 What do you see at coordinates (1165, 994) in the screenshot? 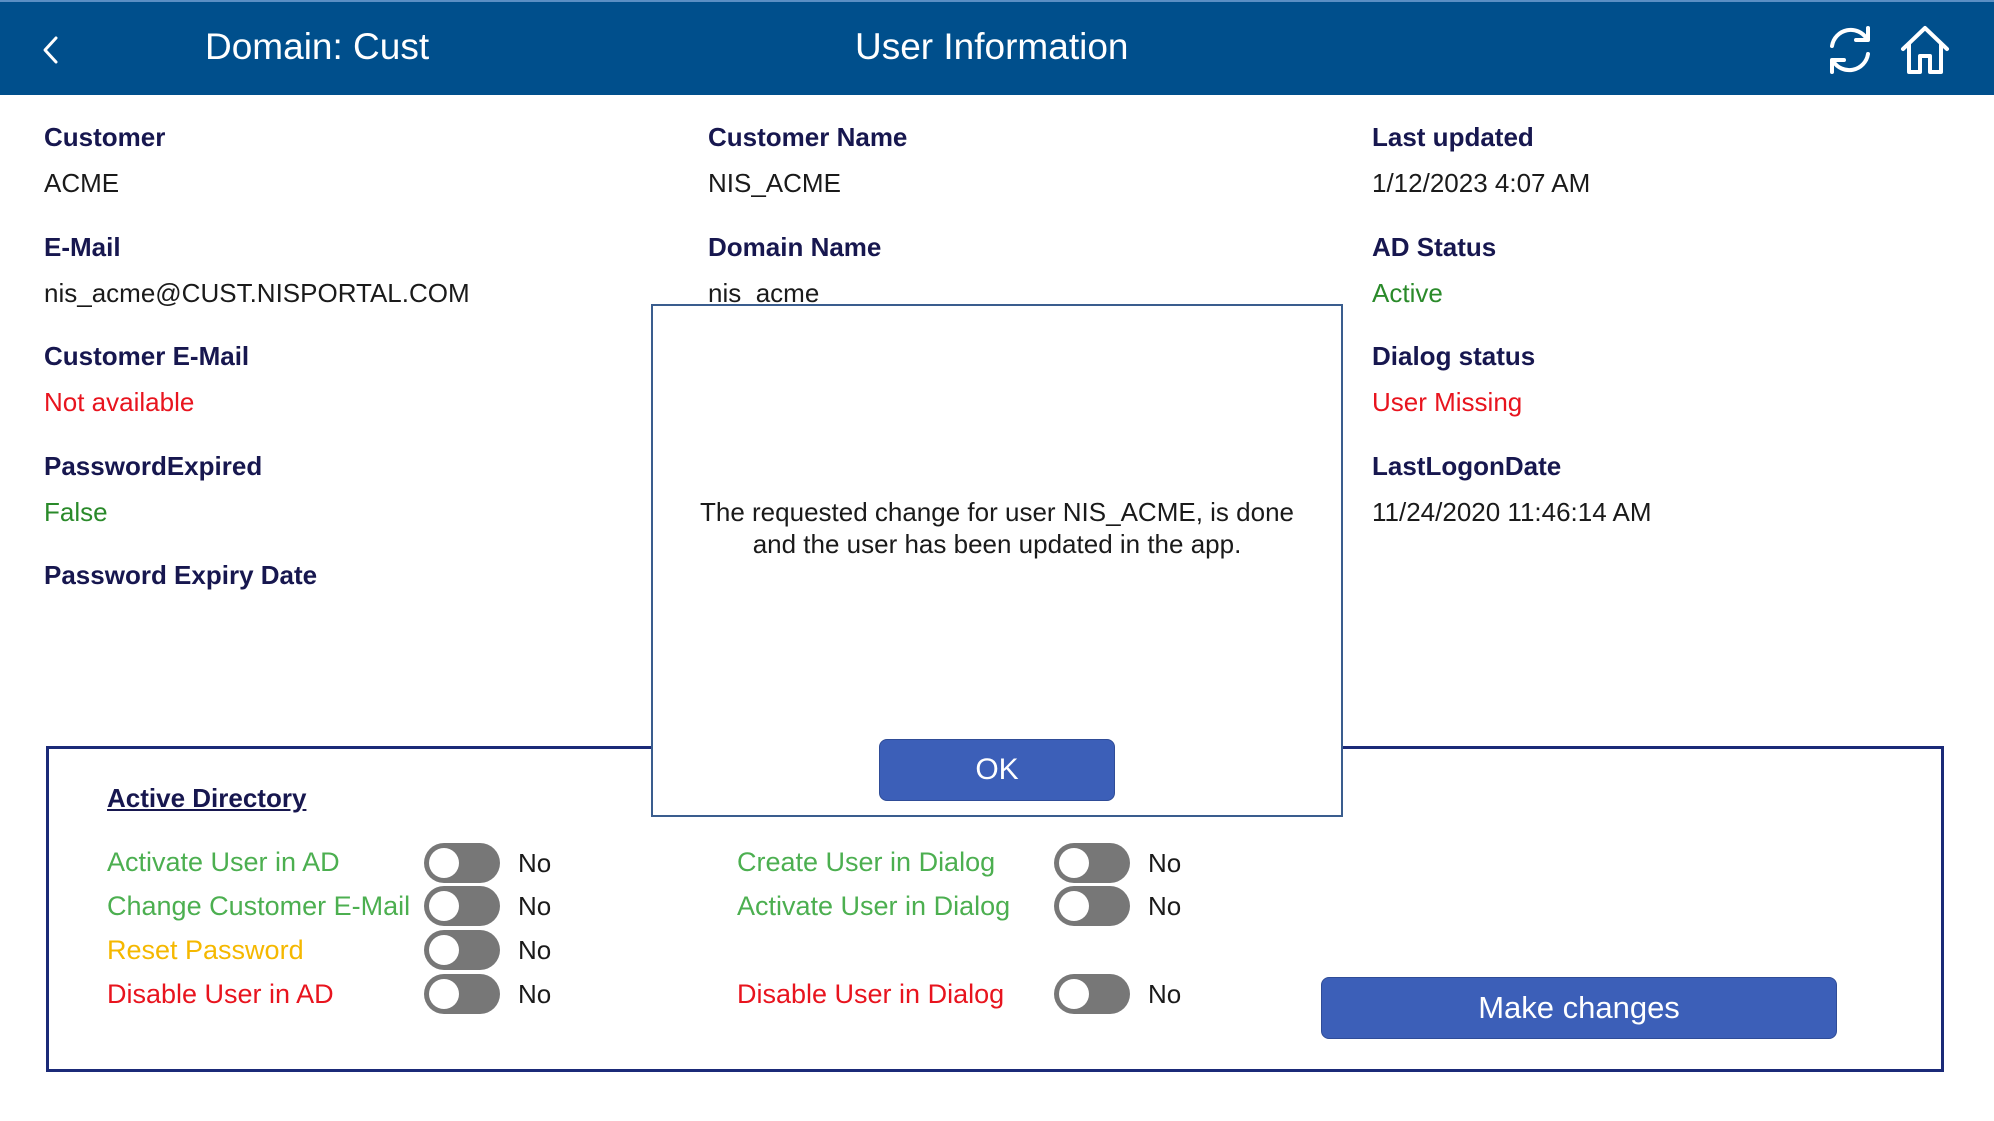
I see `disable-user-dialog-state: No` at bounding box center [1165, 994].